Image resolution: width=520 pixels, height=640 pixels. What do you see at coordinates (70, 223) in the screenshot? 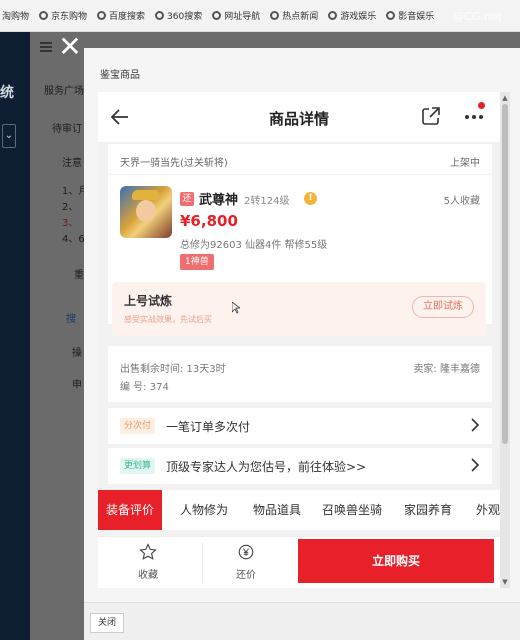
I see `bg-text: 3、` at bounding box center [70, 223].